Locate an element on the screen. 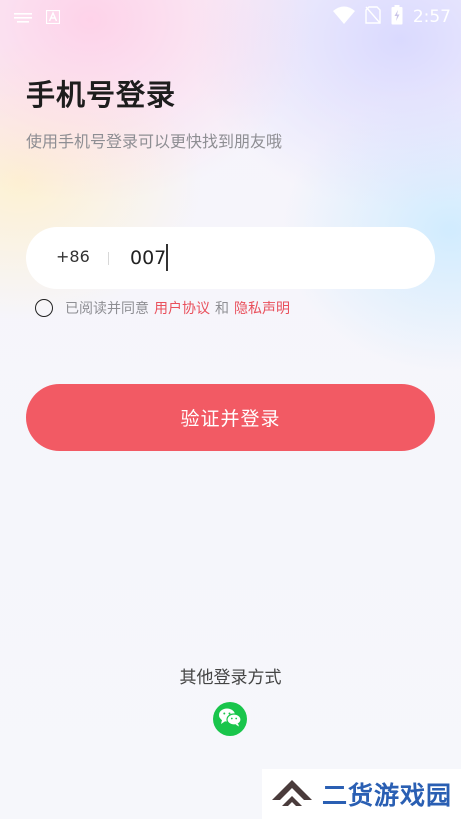  verify-login-button: 验证并登录 is located at coordinates (230, 417).